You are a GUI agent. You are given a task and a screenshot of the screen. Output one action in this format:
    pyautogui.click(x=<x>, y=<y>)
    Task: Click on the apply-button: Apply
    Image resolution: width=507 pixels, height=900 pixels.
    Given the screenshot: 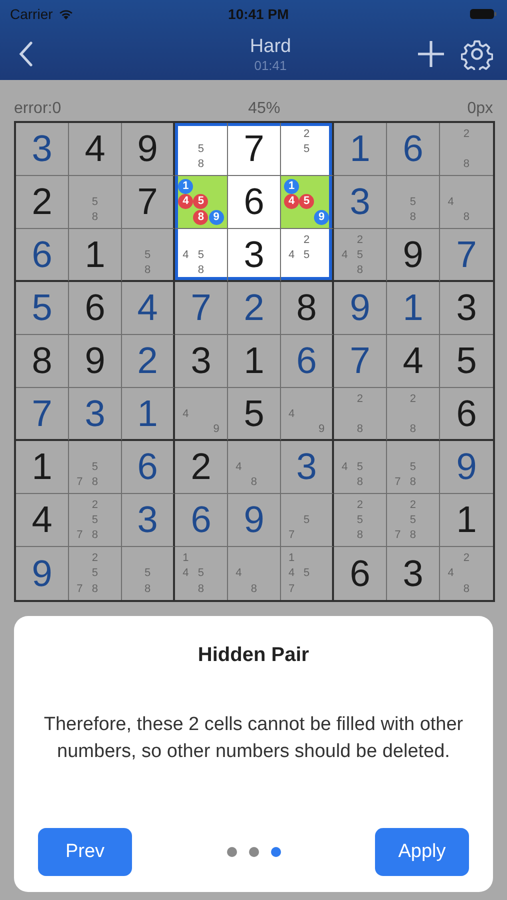 What is the action you would take?
    pyautogui.click(x=422, y=852)
    